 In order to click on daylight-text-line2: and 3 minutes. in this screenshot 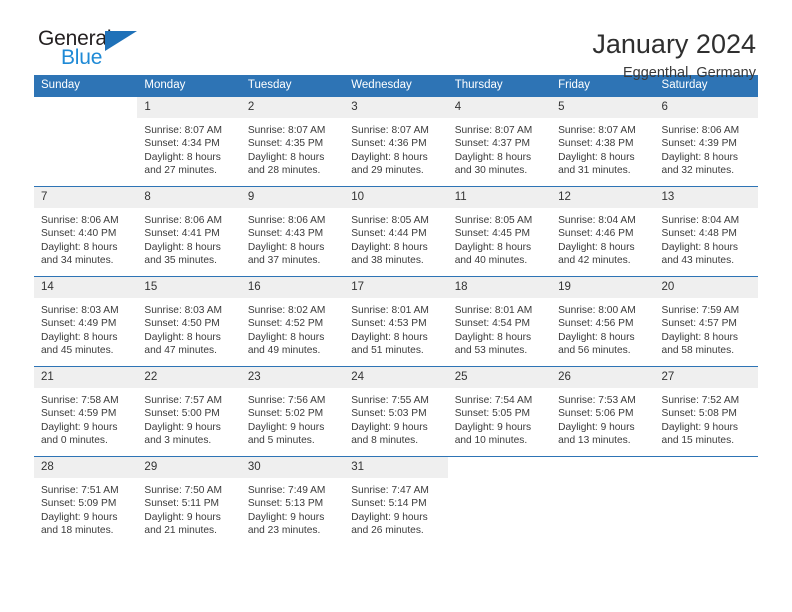, I will do `click(178, 441)`.